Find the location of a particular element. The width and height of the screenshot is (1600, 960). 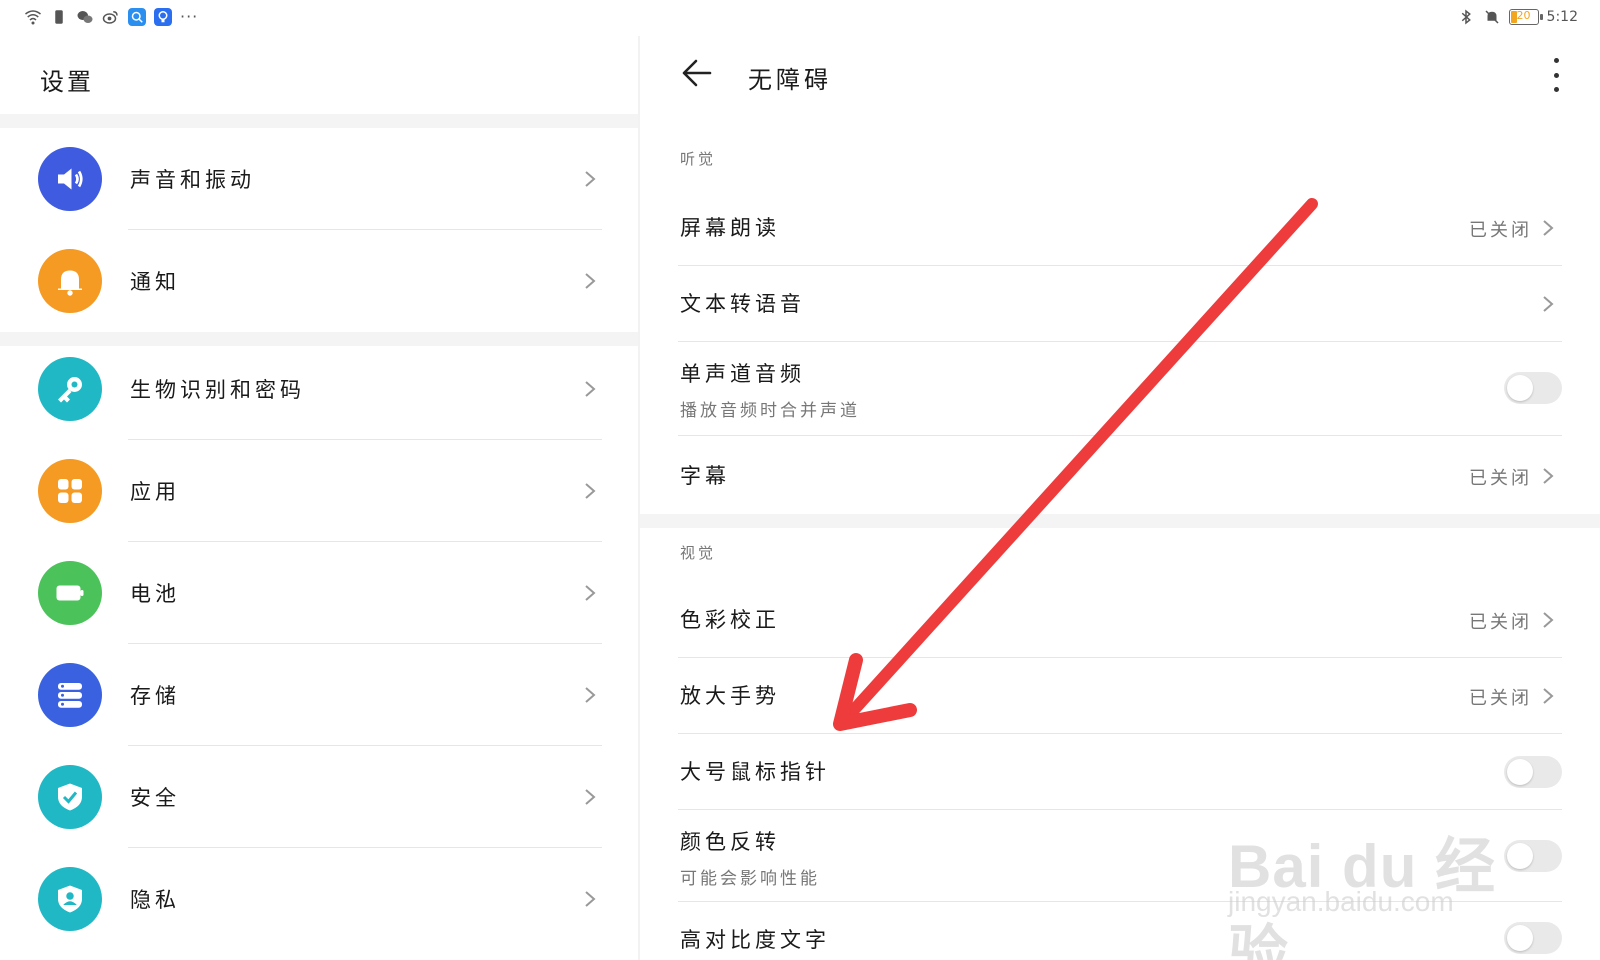

setting-high-contrast-text: 高对比度文字 is located at coordinates (1120, 931).